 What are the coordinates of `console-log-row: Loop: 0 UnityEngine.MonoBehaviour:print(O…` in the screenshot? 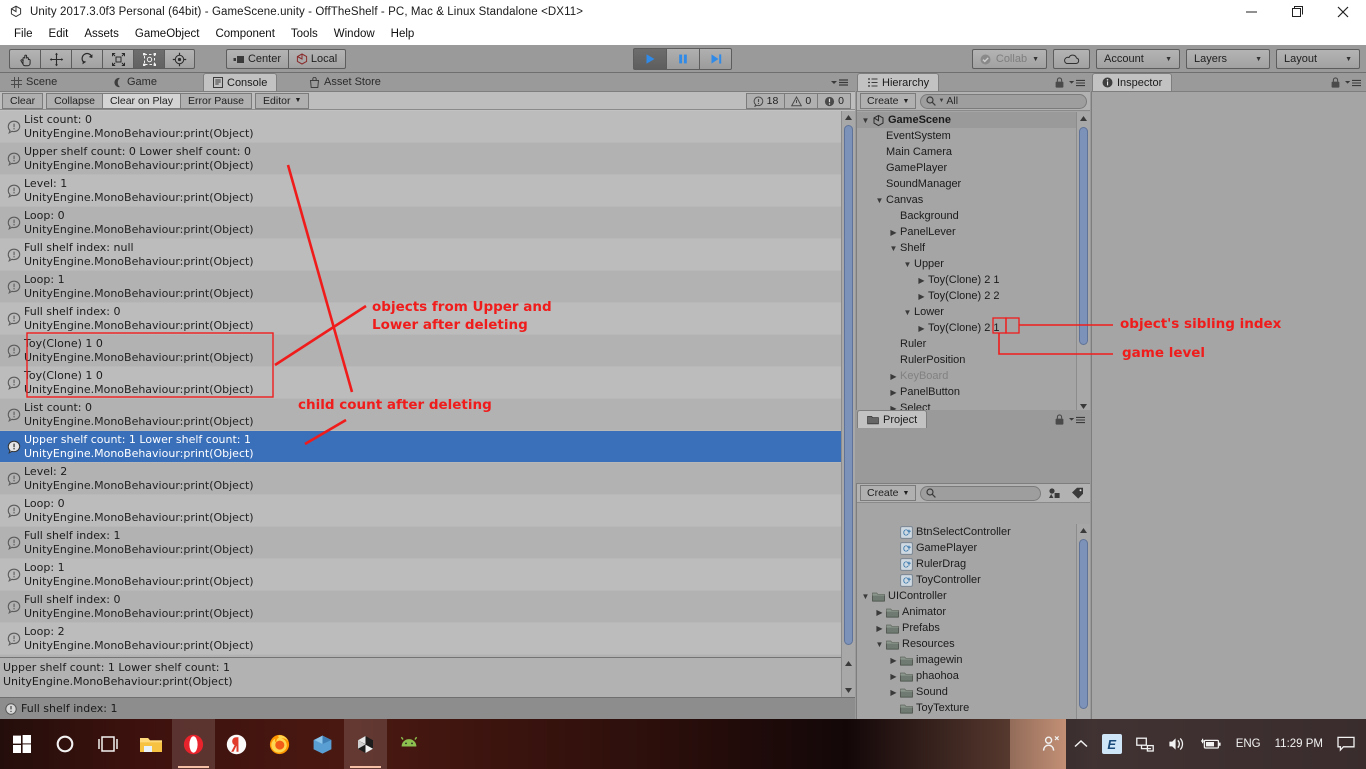 It's located at (420, 223).